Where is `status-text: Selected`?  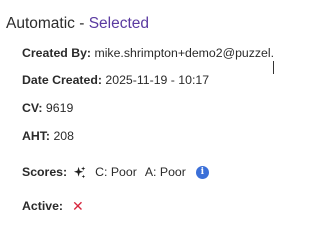 status-text: Selected is located at coordinates (119, 23).